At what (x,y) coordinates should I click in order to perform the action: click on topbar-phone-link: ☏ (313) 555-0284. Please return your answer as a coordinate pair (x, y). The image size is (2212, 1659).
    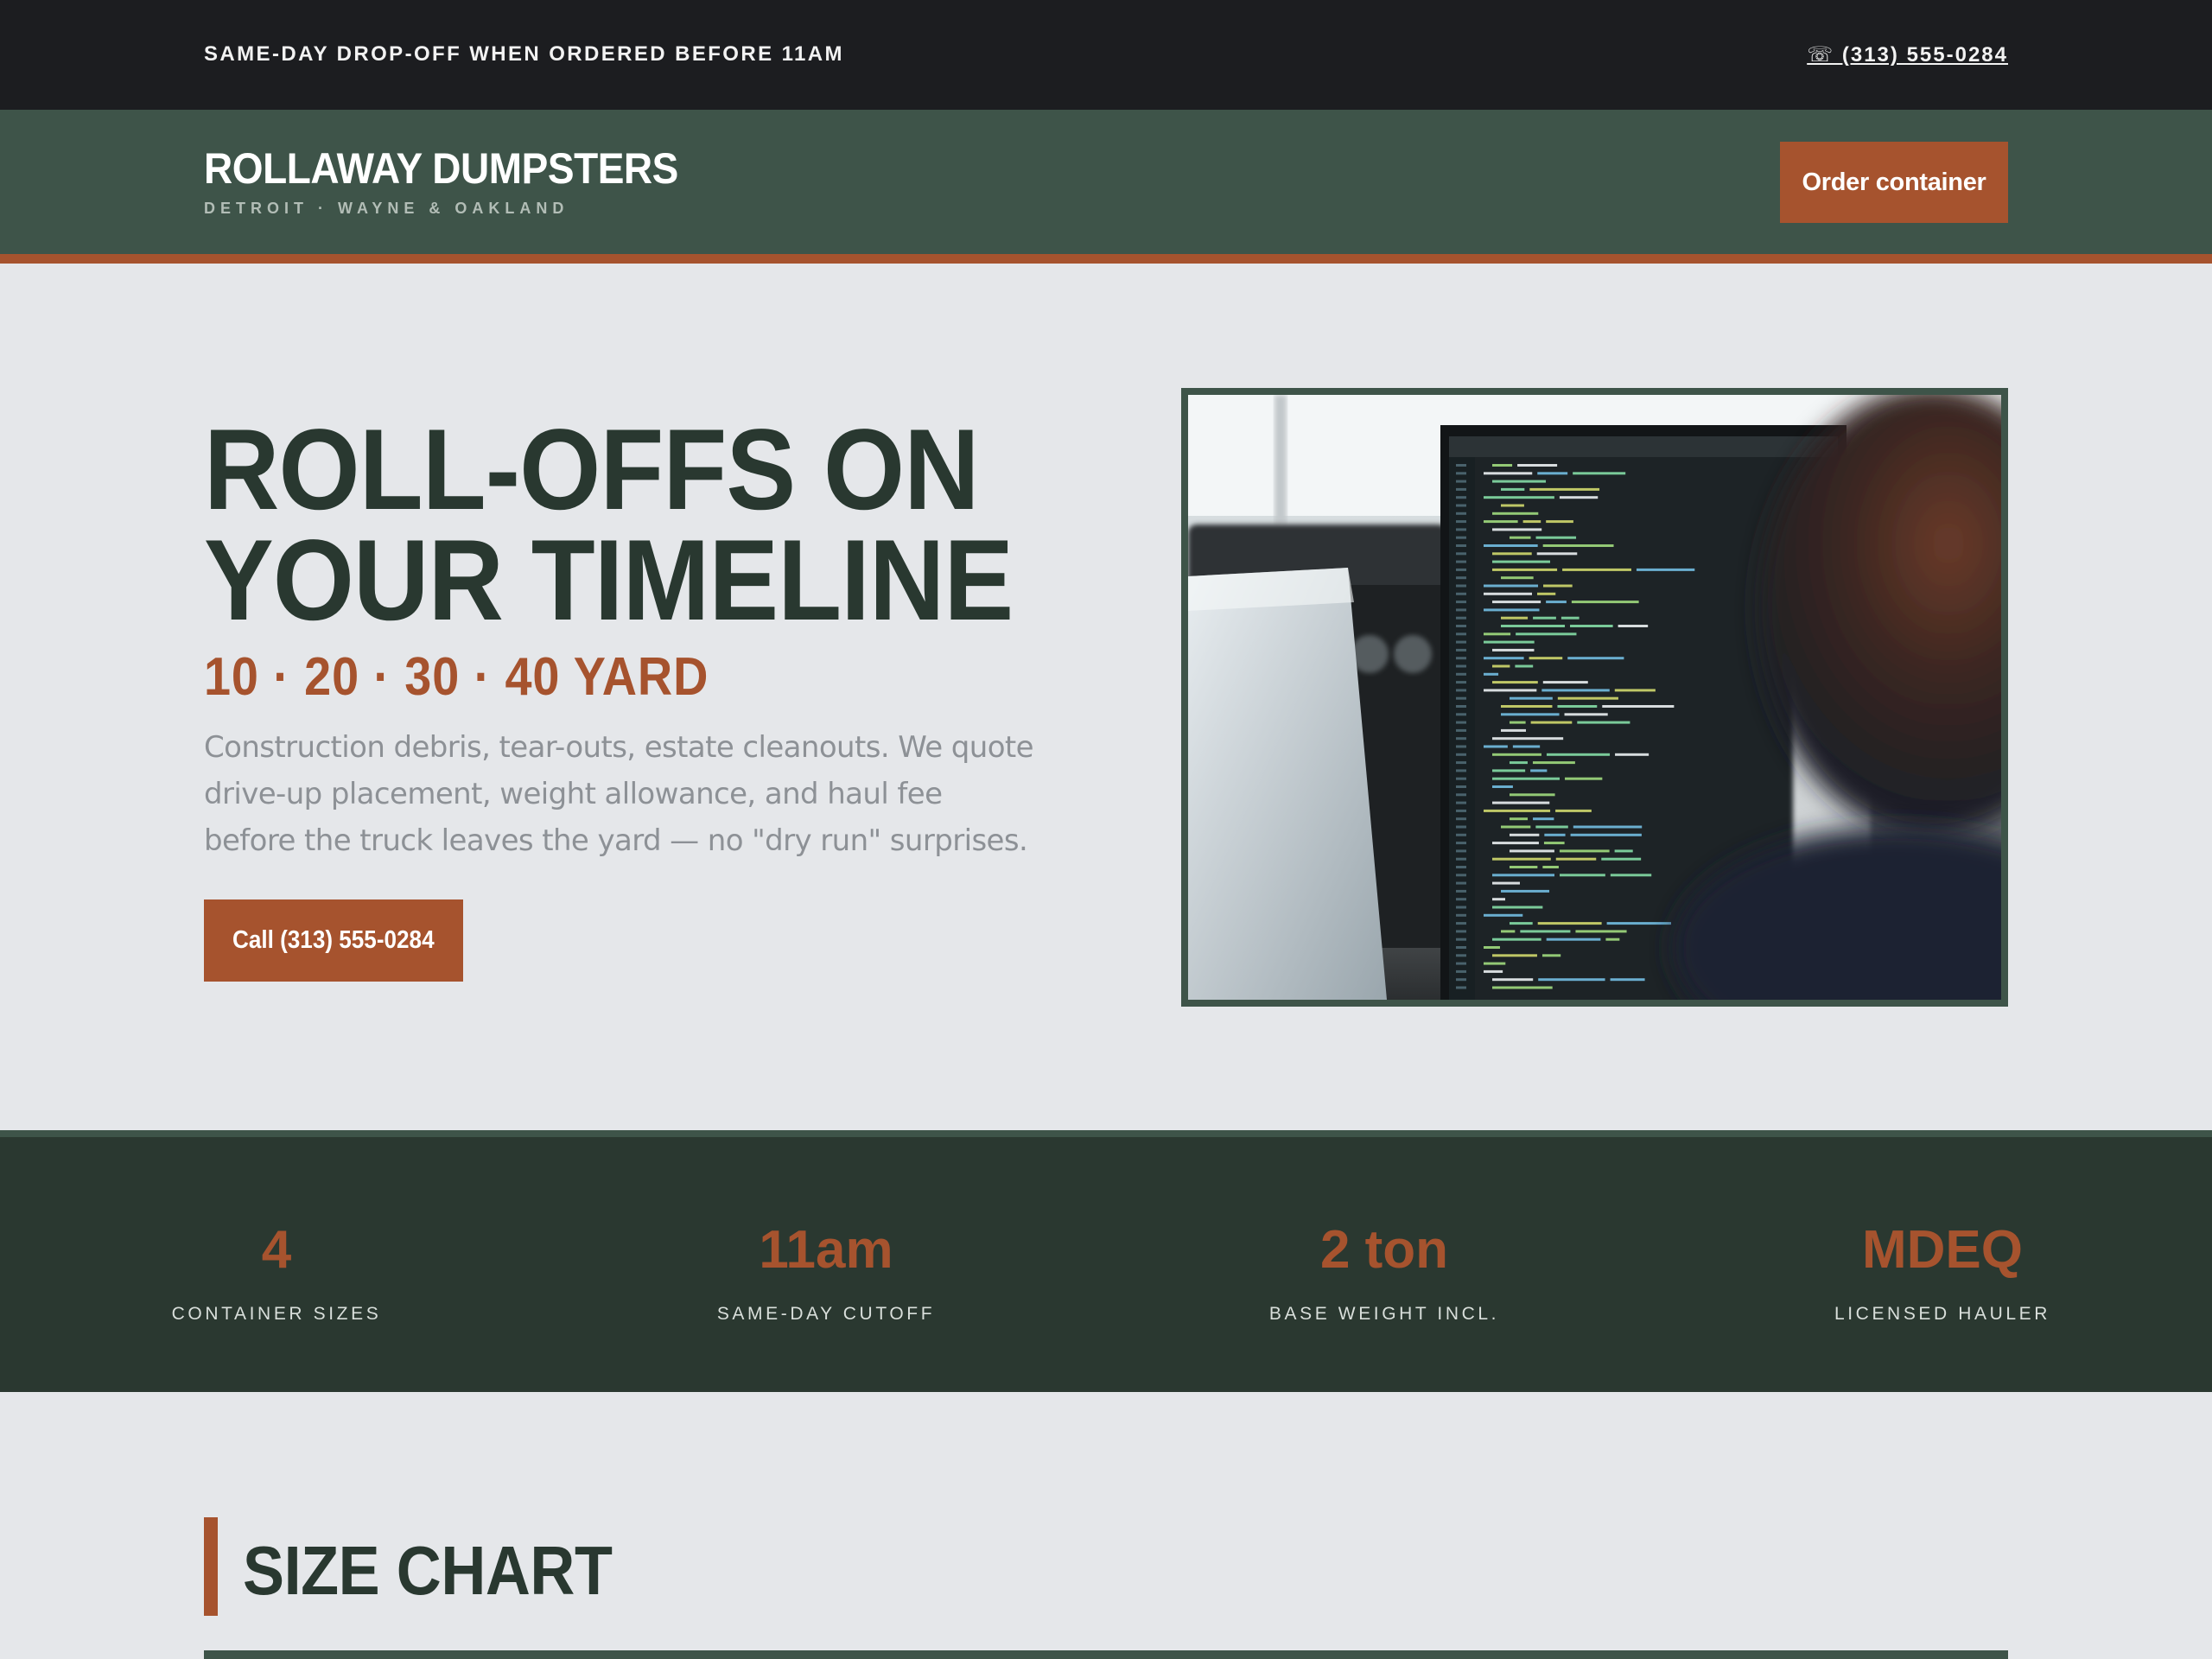
    Looking at the image, I should click on (1908, 54).